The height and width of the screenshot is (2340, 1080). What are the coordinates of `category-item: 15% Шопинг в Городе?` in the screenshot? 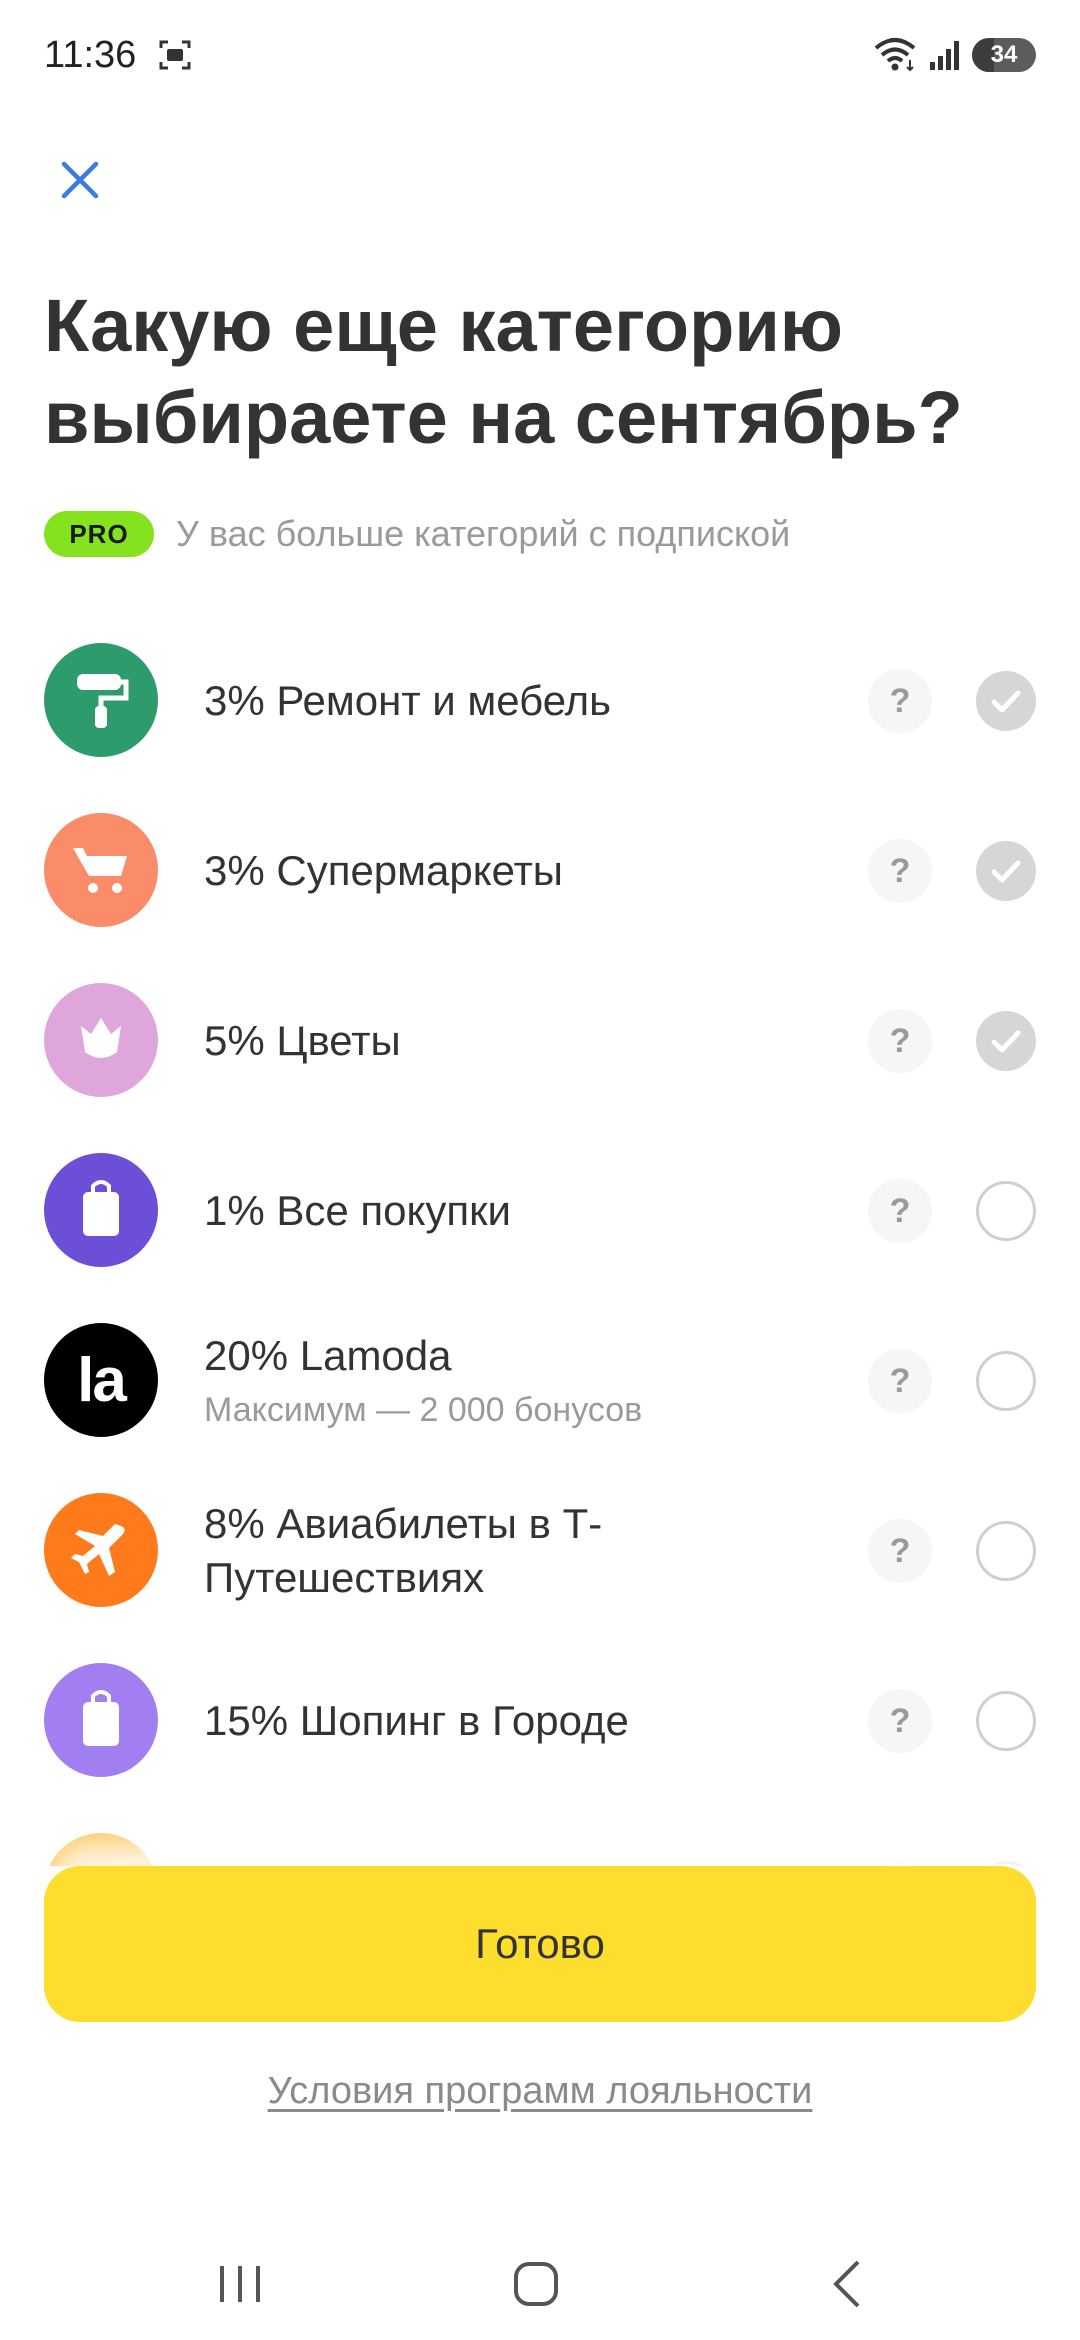 It's located at (540, 1721).